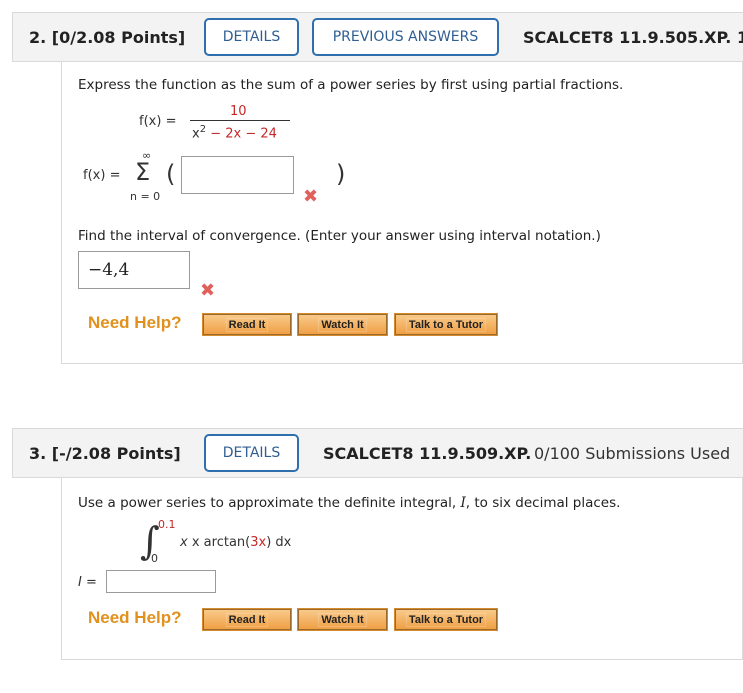 The width and height of the screenshot is (743, 693). Describe the element at coordinates (342, 324) in the screenshot. I see `q2-watch-it-button: Watch It` at that location.